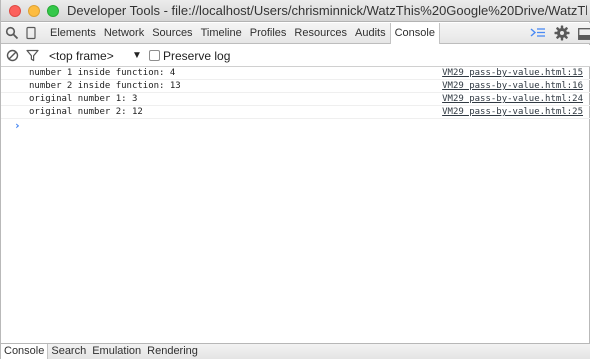 Image resolution: width=590 pixels, height=359 pixels. Describe the element at coordinates (295, 126) in the screenshot. I see `console-prompt-row: ›` at that location.